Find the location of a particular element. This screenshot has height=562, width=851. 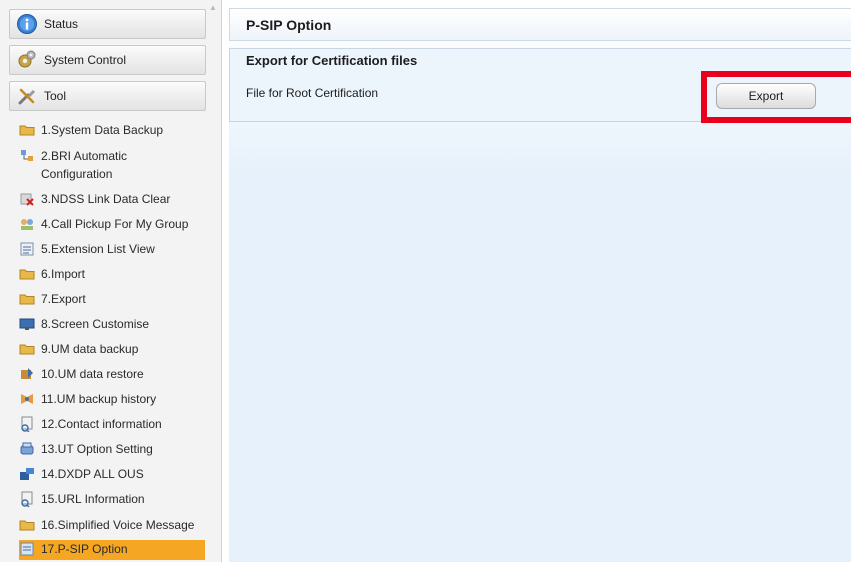

psip-option-icon is located at coordinates (27, 549).